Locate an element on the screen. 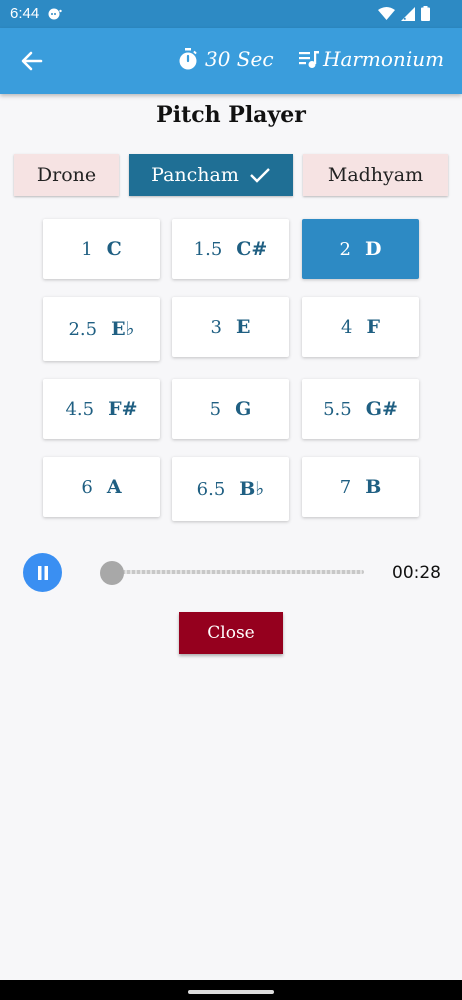  mode-madhyam-button: Madhyam is located at coordinates (375, 175).